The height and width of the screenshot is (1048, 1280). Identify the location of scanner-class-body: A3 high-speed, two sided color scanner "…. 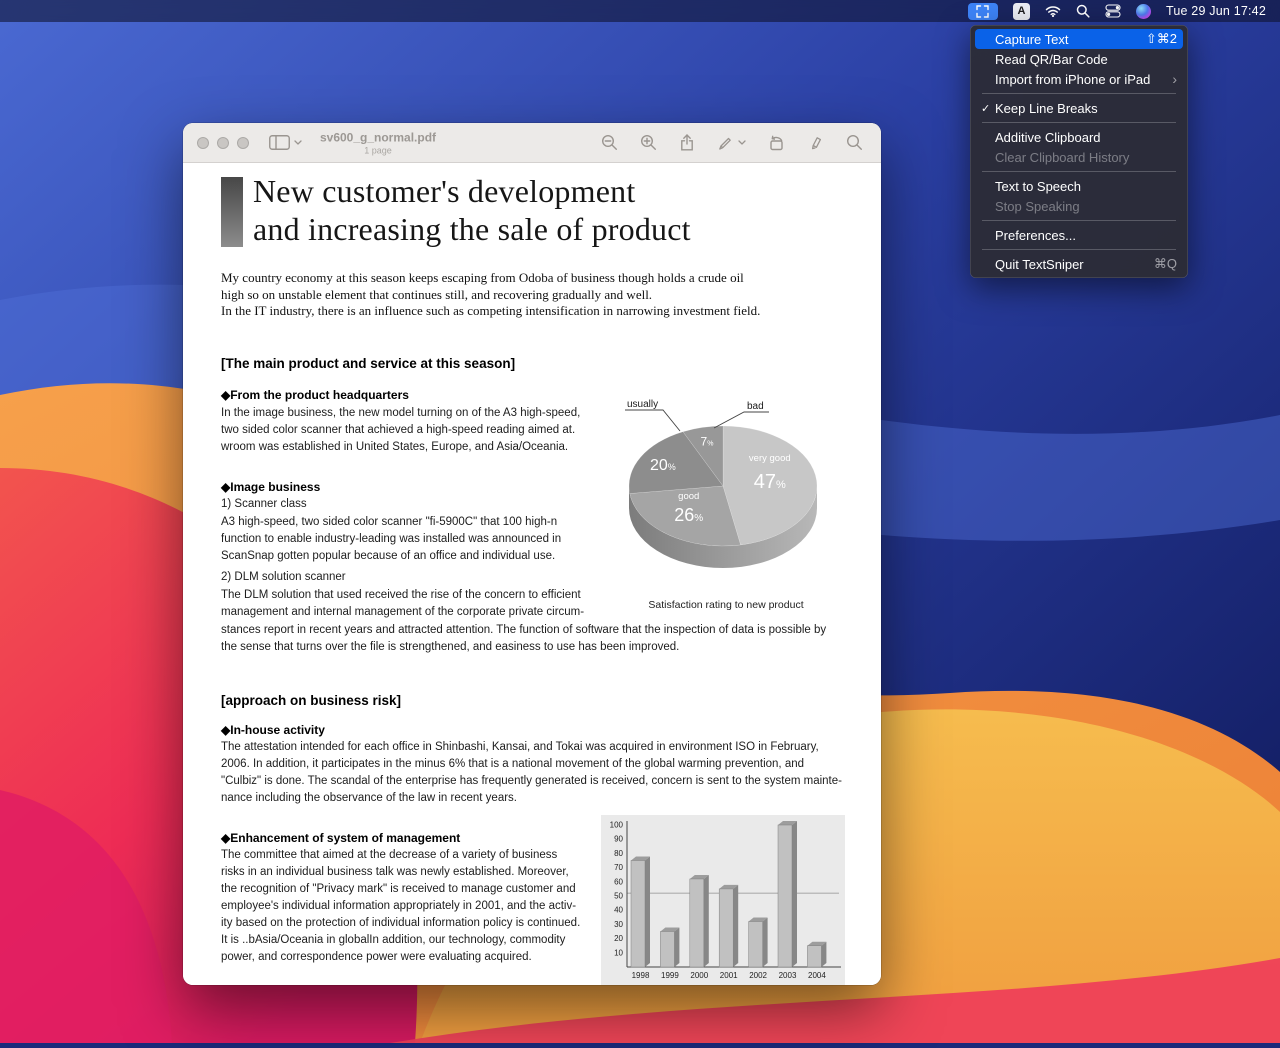
(407, 539).